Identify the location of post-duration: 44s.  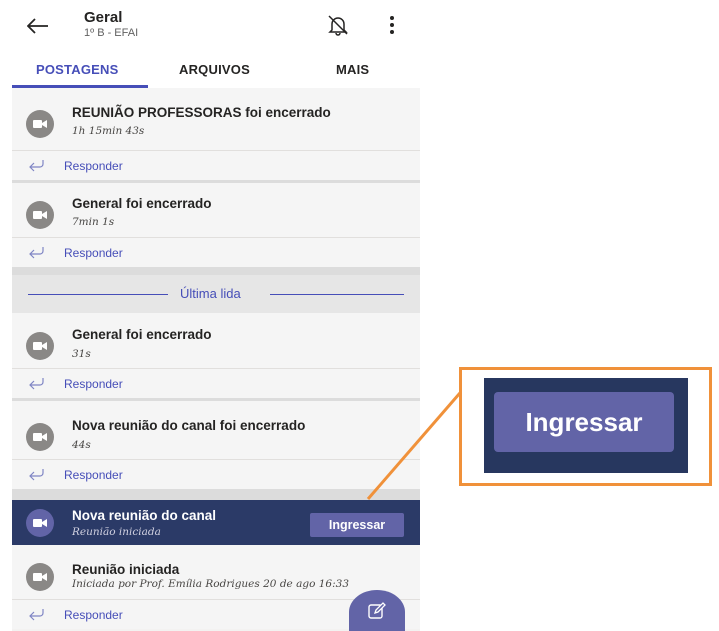
(81, 445).